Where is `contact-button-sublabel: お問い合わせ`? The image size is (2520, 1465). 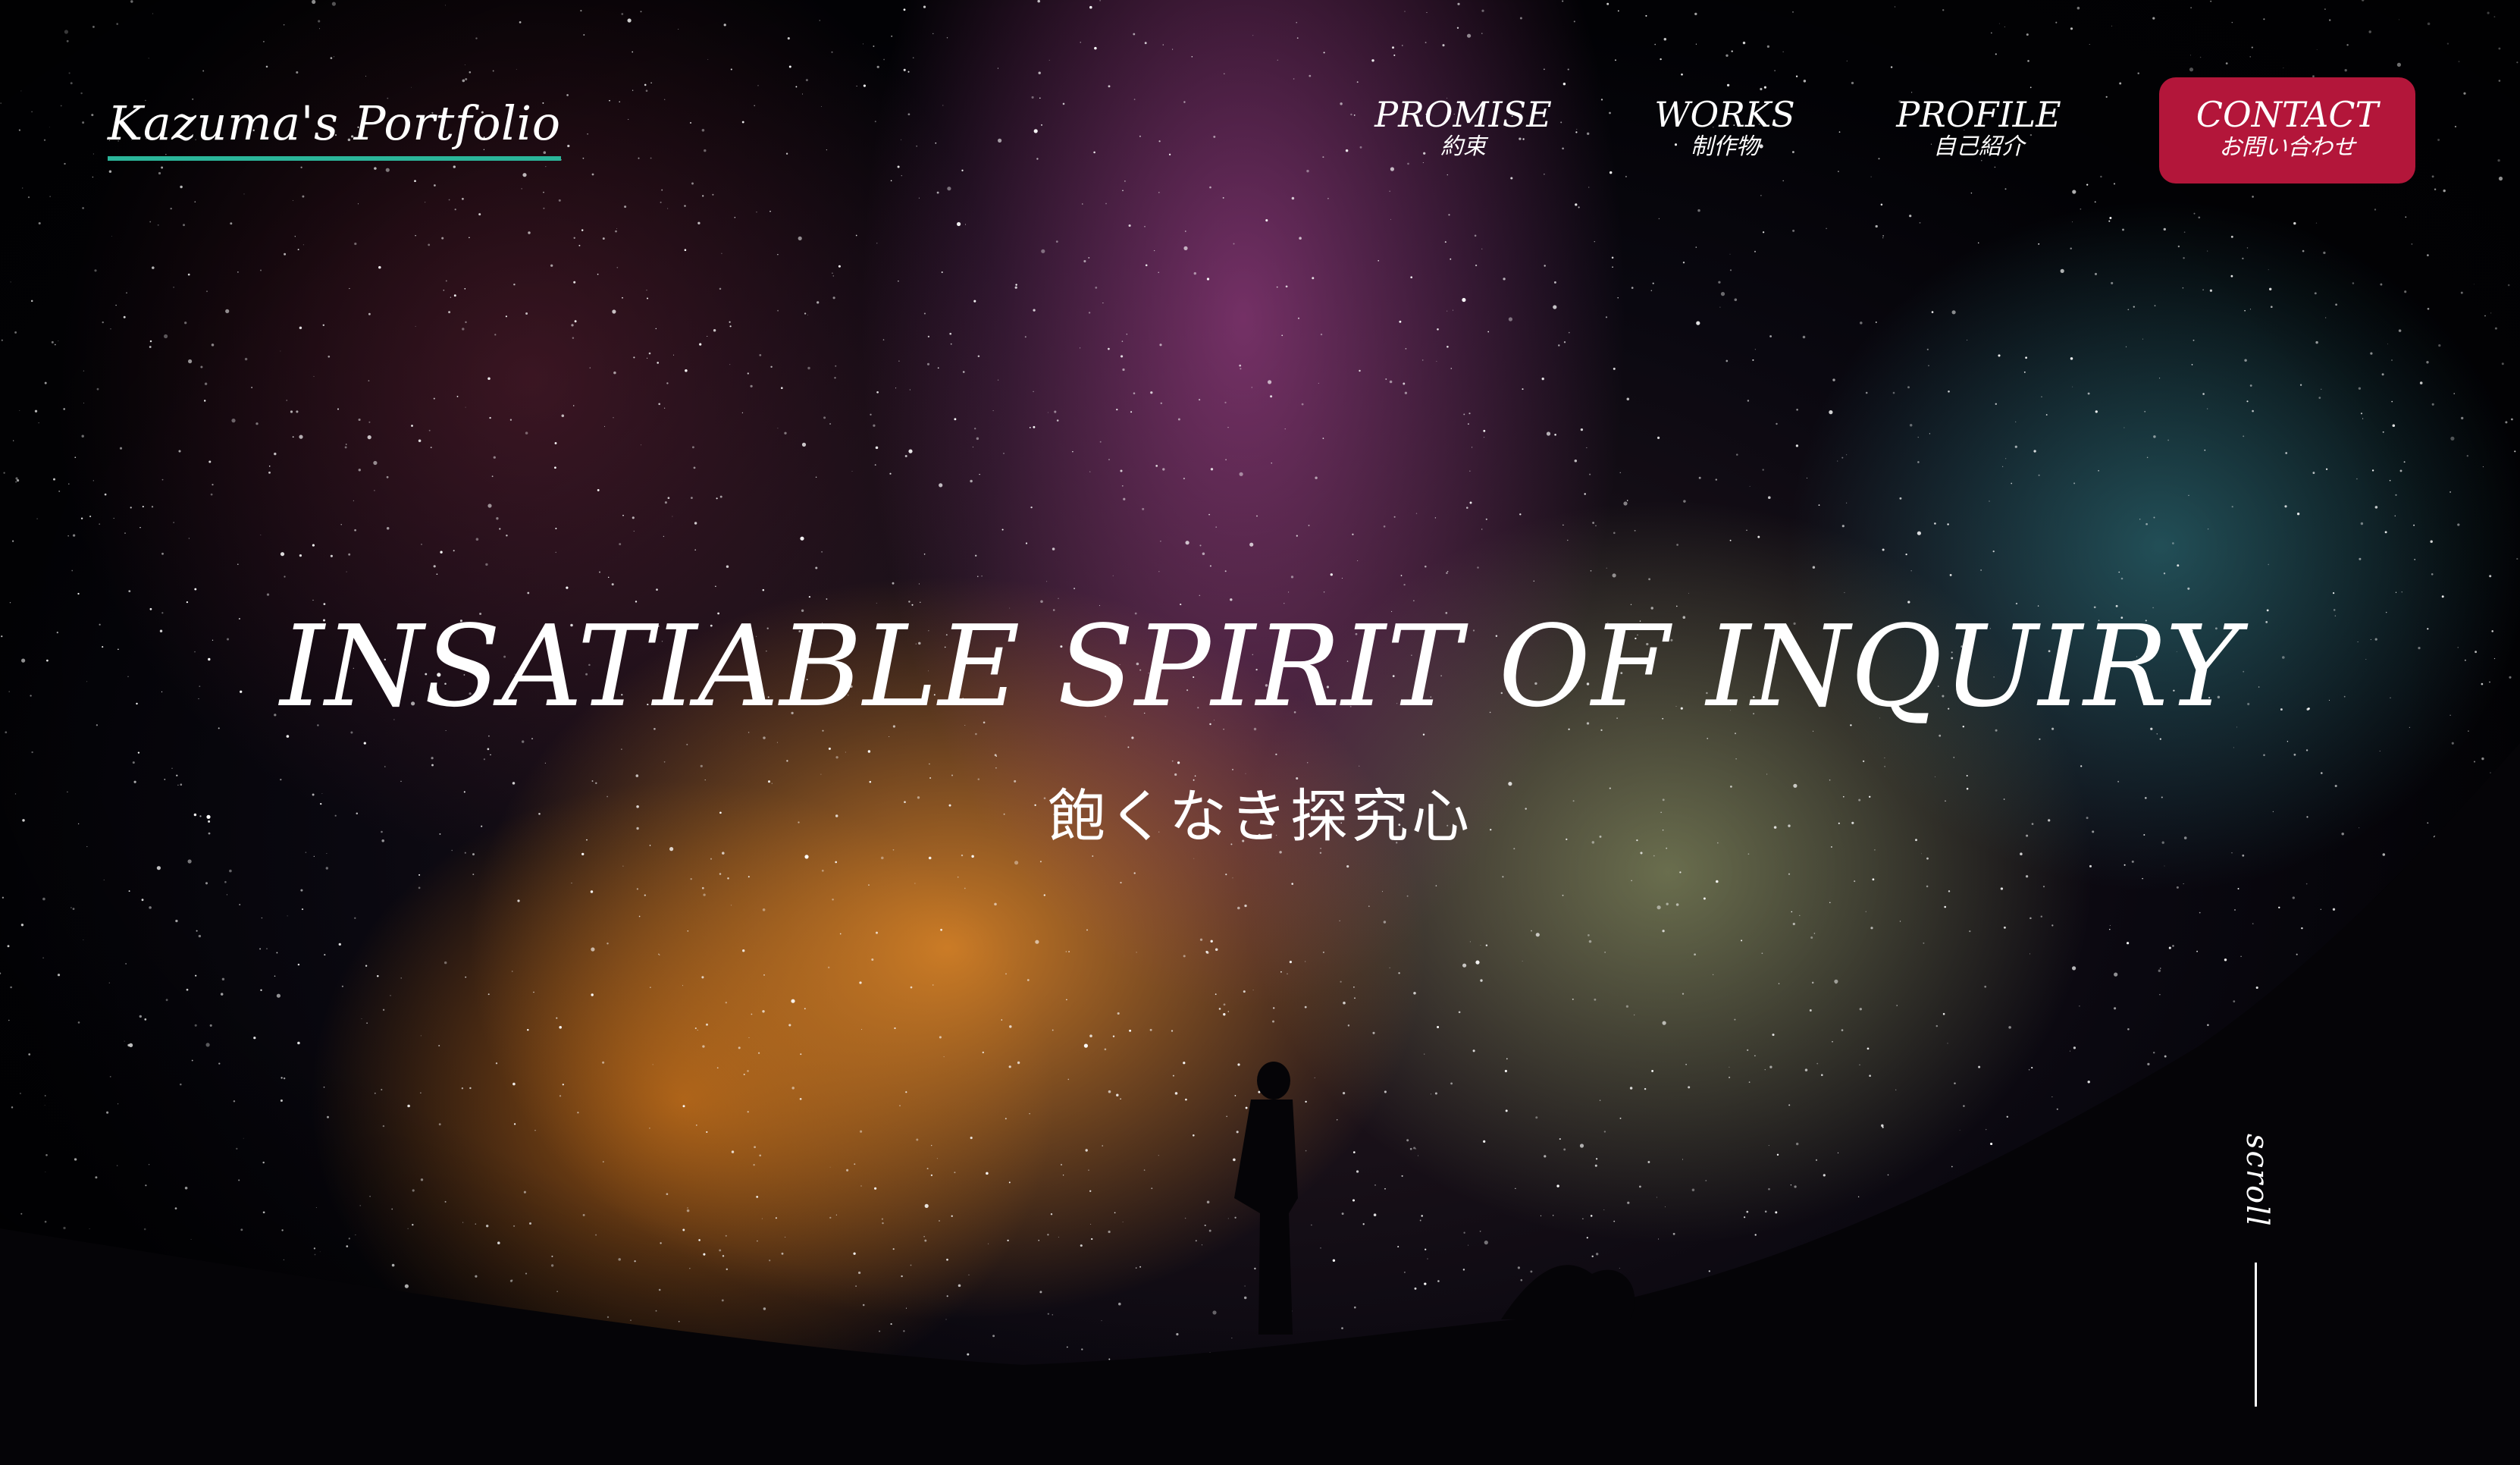
contact-button-sublabel: お問い合わせ is located at coordinates (2287, 147).